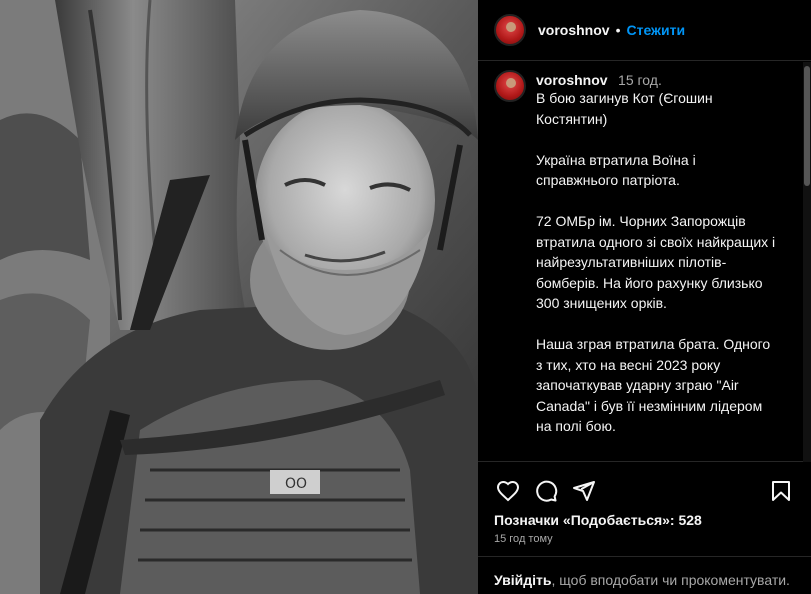 Image resolution: width=811 pixels, height=594 pixels. What do you see at coordinates (296, 484) in the screenshot?
I see `svg-text: OO` at bounding box center [296, 484].